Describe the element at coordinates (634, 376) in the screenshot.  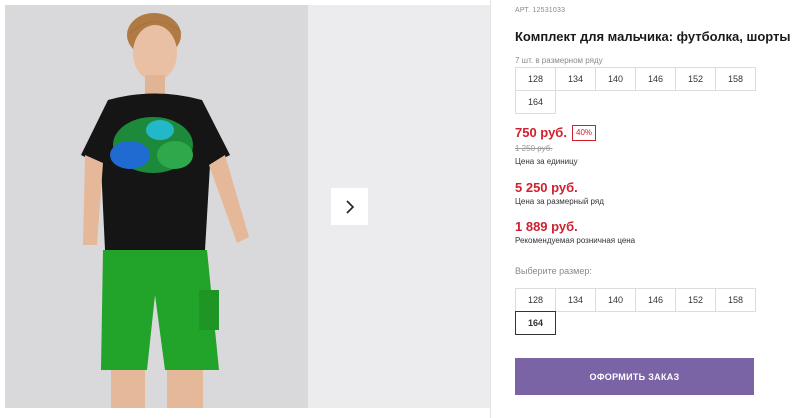
I see `place-order-button: ОФОРМИТЬ ЗАКАЗ` at that location.